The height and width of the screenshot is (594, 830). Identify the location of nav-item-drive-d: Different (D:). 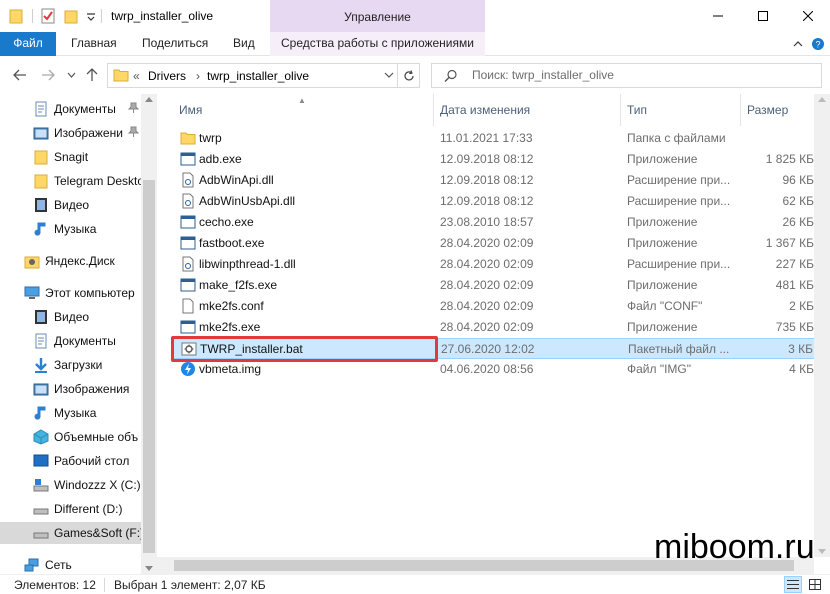
(70, 509).